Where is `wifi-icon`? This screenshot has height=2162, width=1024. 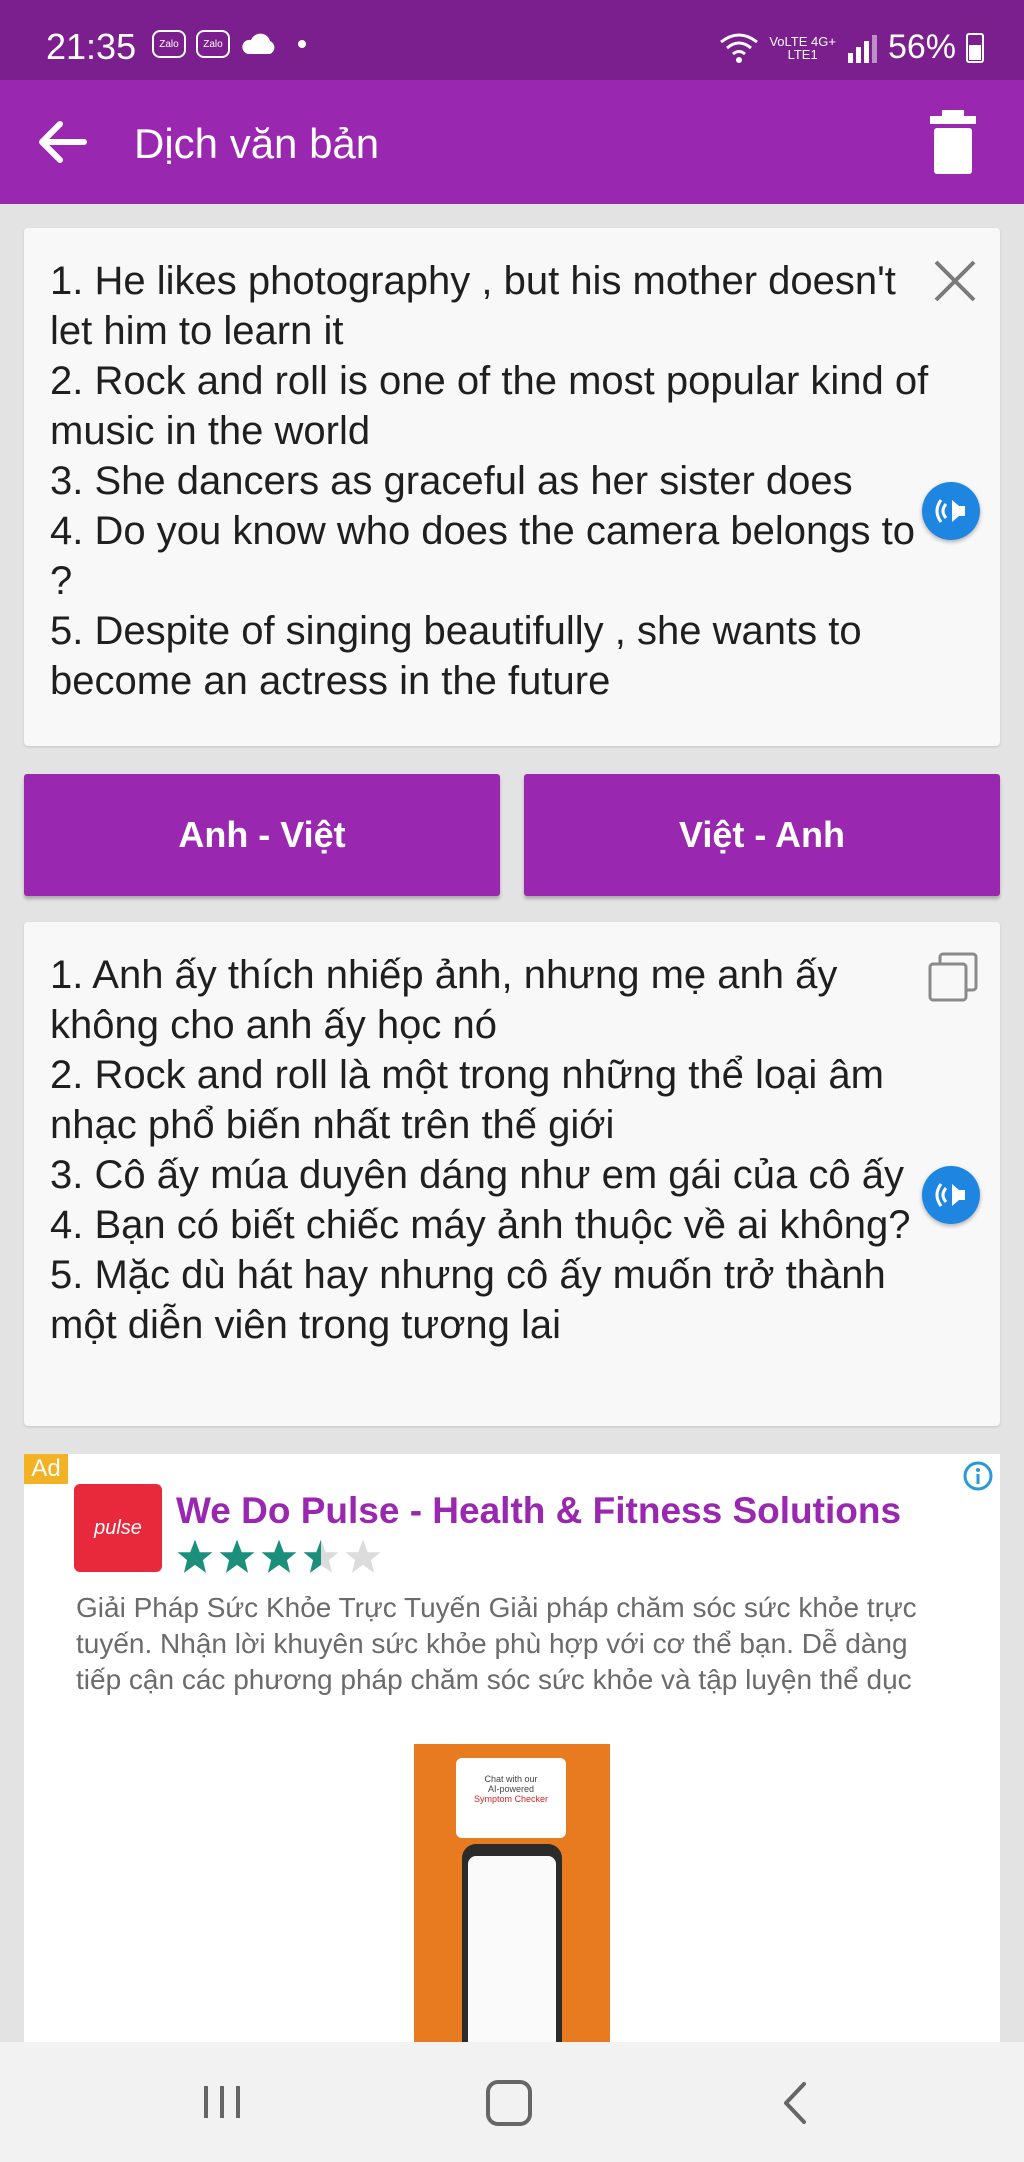 wifi-icon is located at coordinates (739, 48).